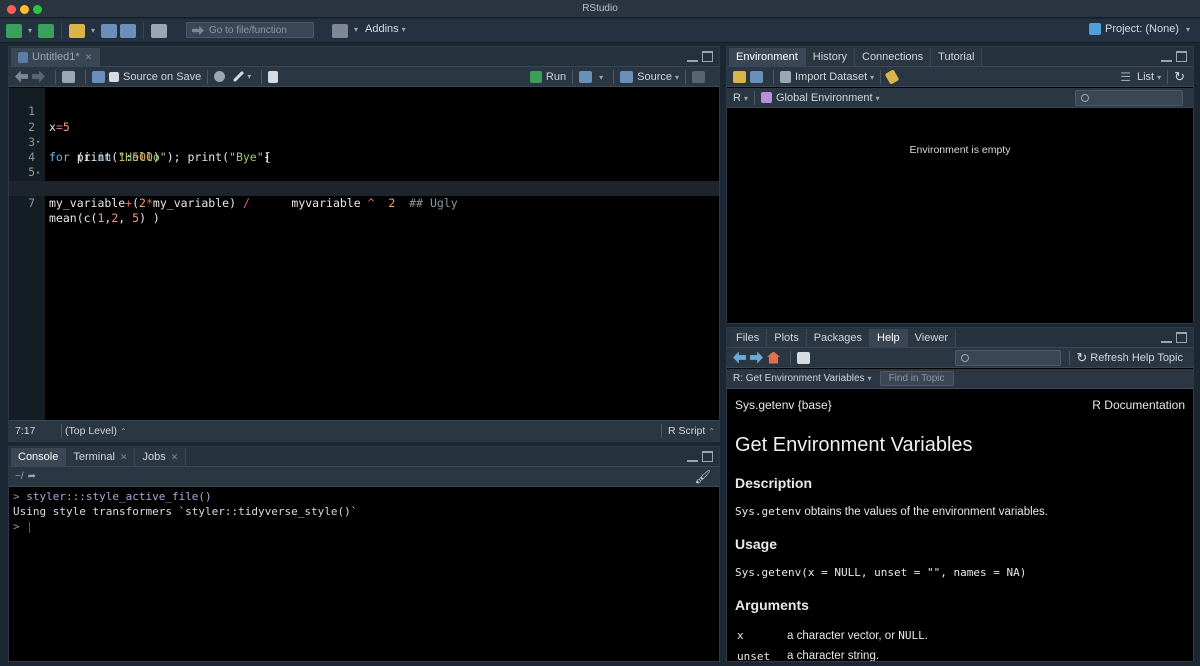 The image size is (1200, 666). I want to click on app-title: RStudio, so click(600, 8).